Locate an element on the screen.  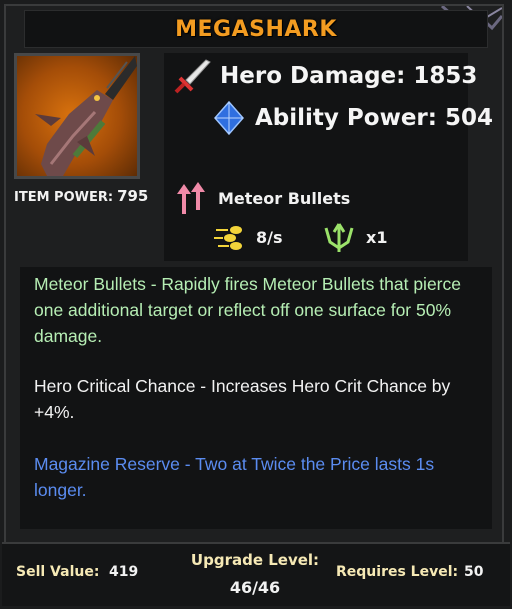
item-power: ITEM POWER: 795 is located at coordinates (81, 196).